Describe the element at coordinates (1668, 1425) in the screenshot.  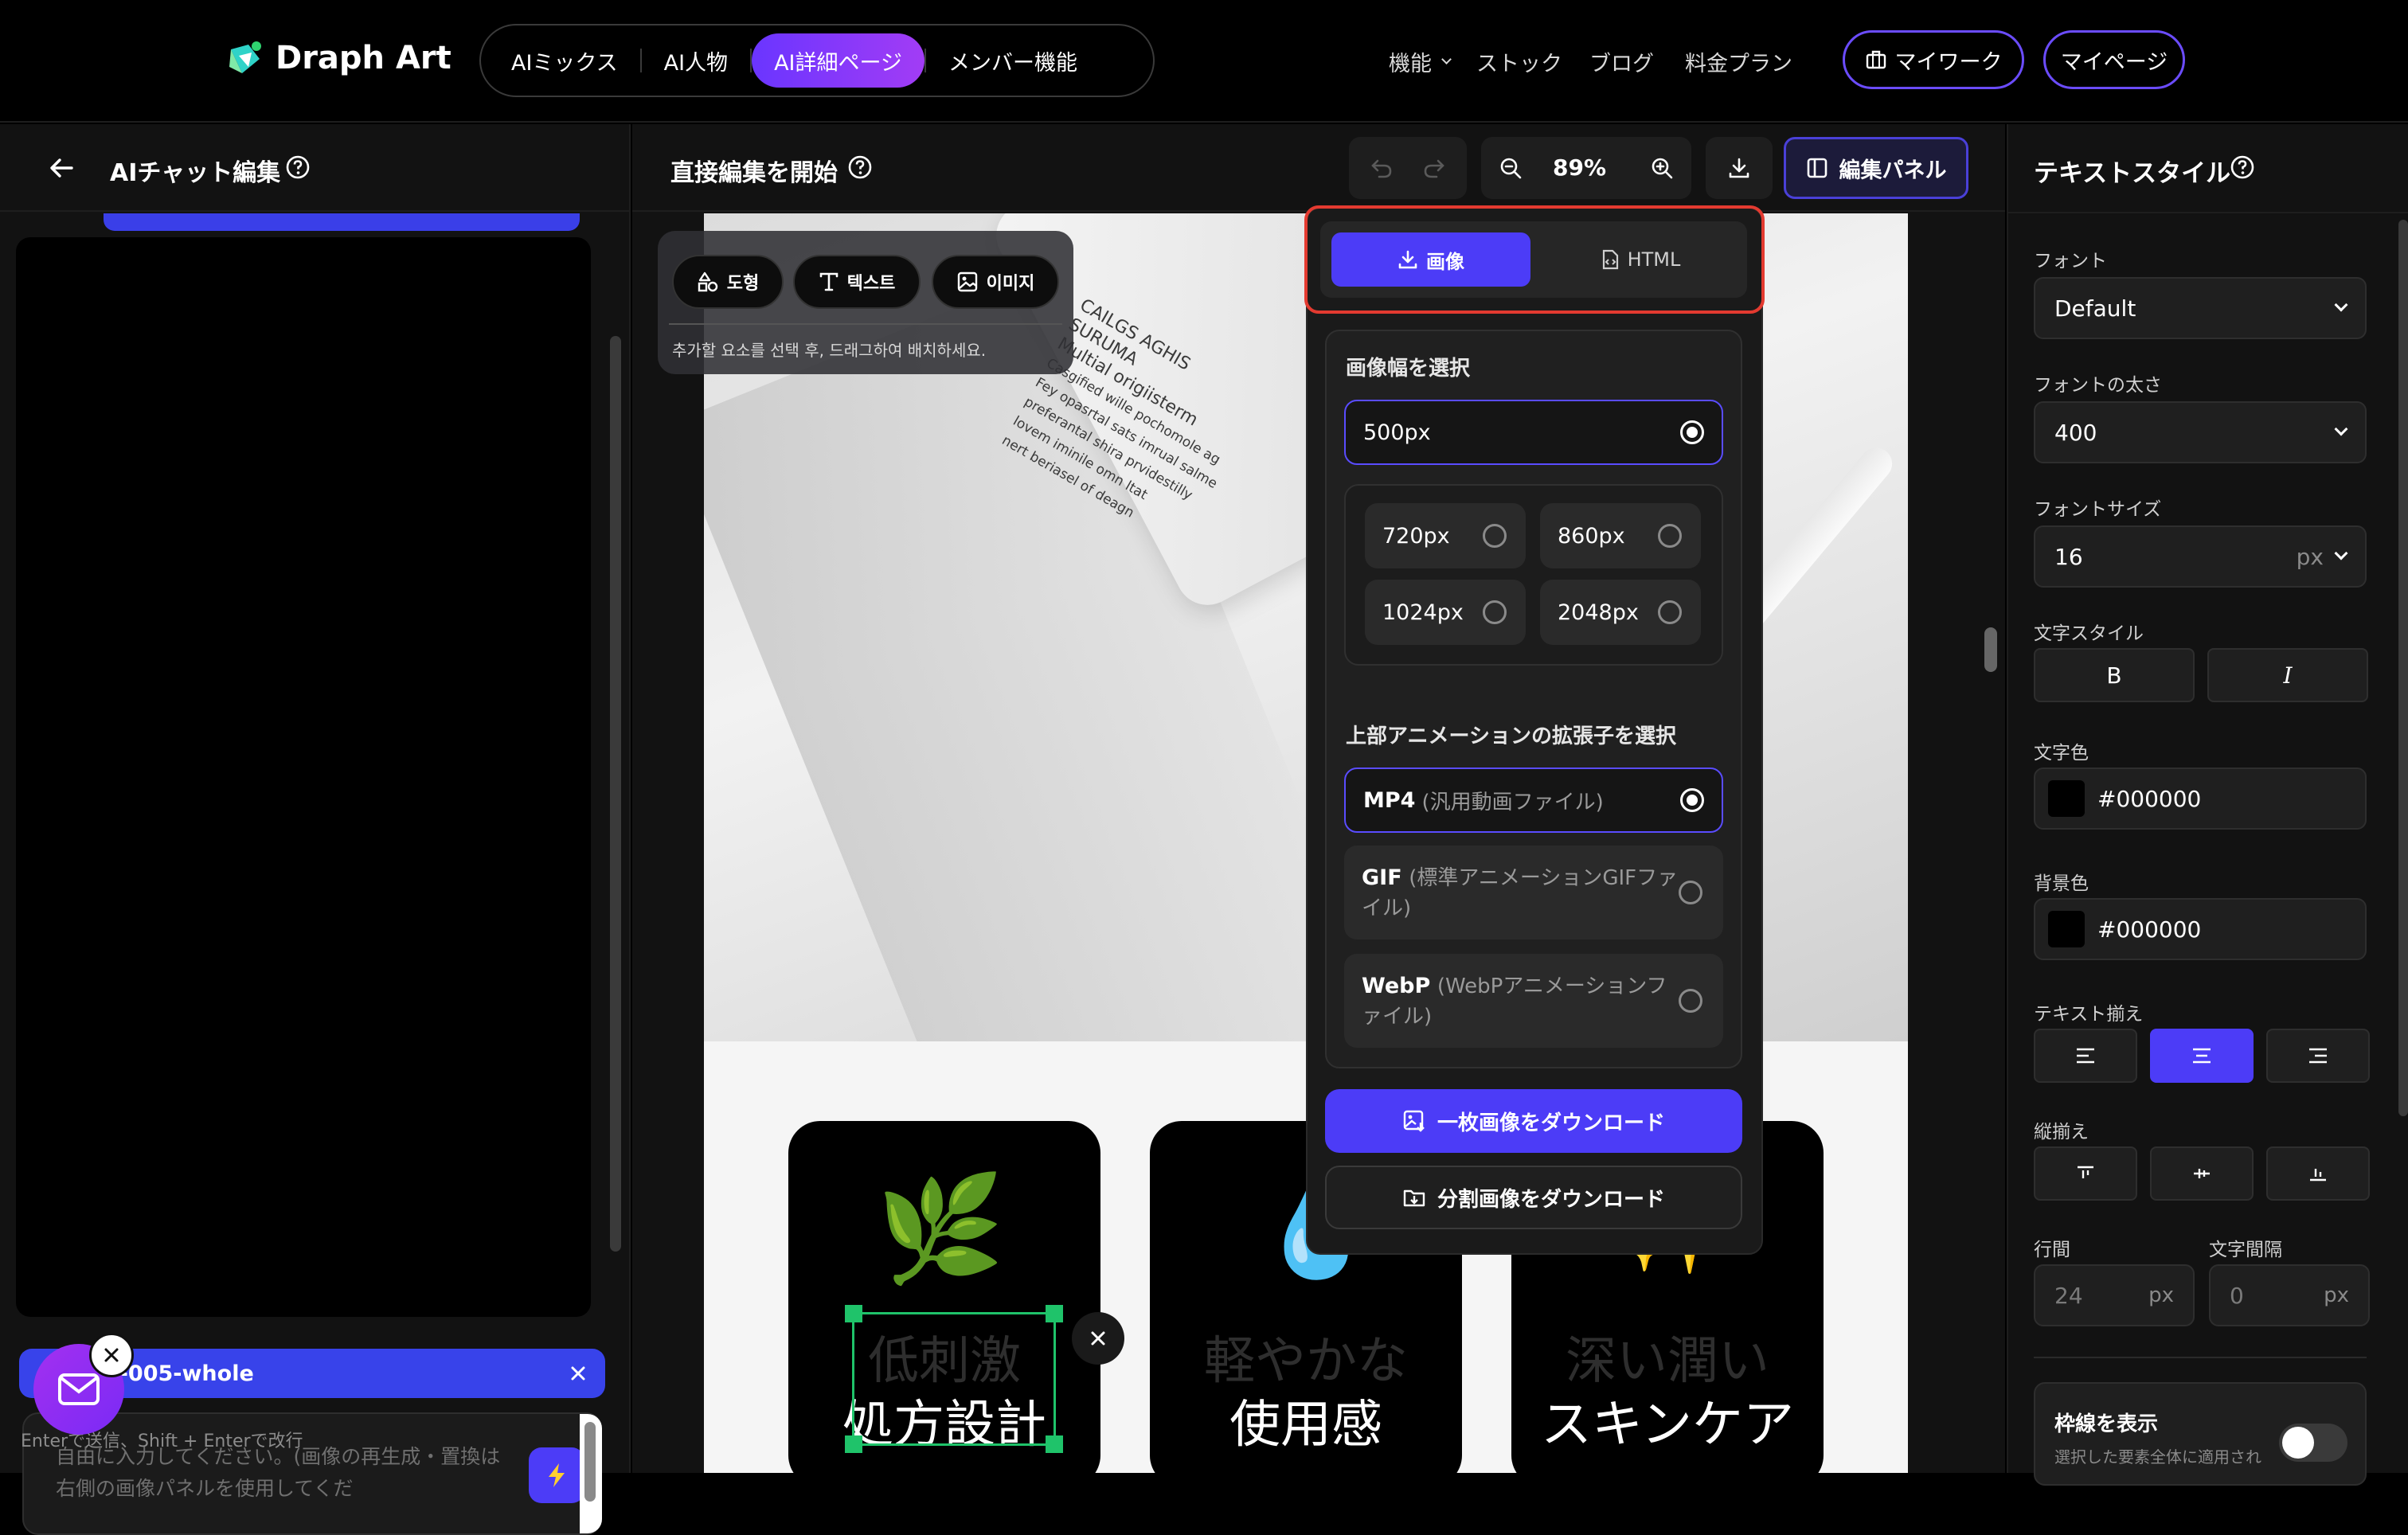
I see `feature-bottom-text: スキンケア` at that location.